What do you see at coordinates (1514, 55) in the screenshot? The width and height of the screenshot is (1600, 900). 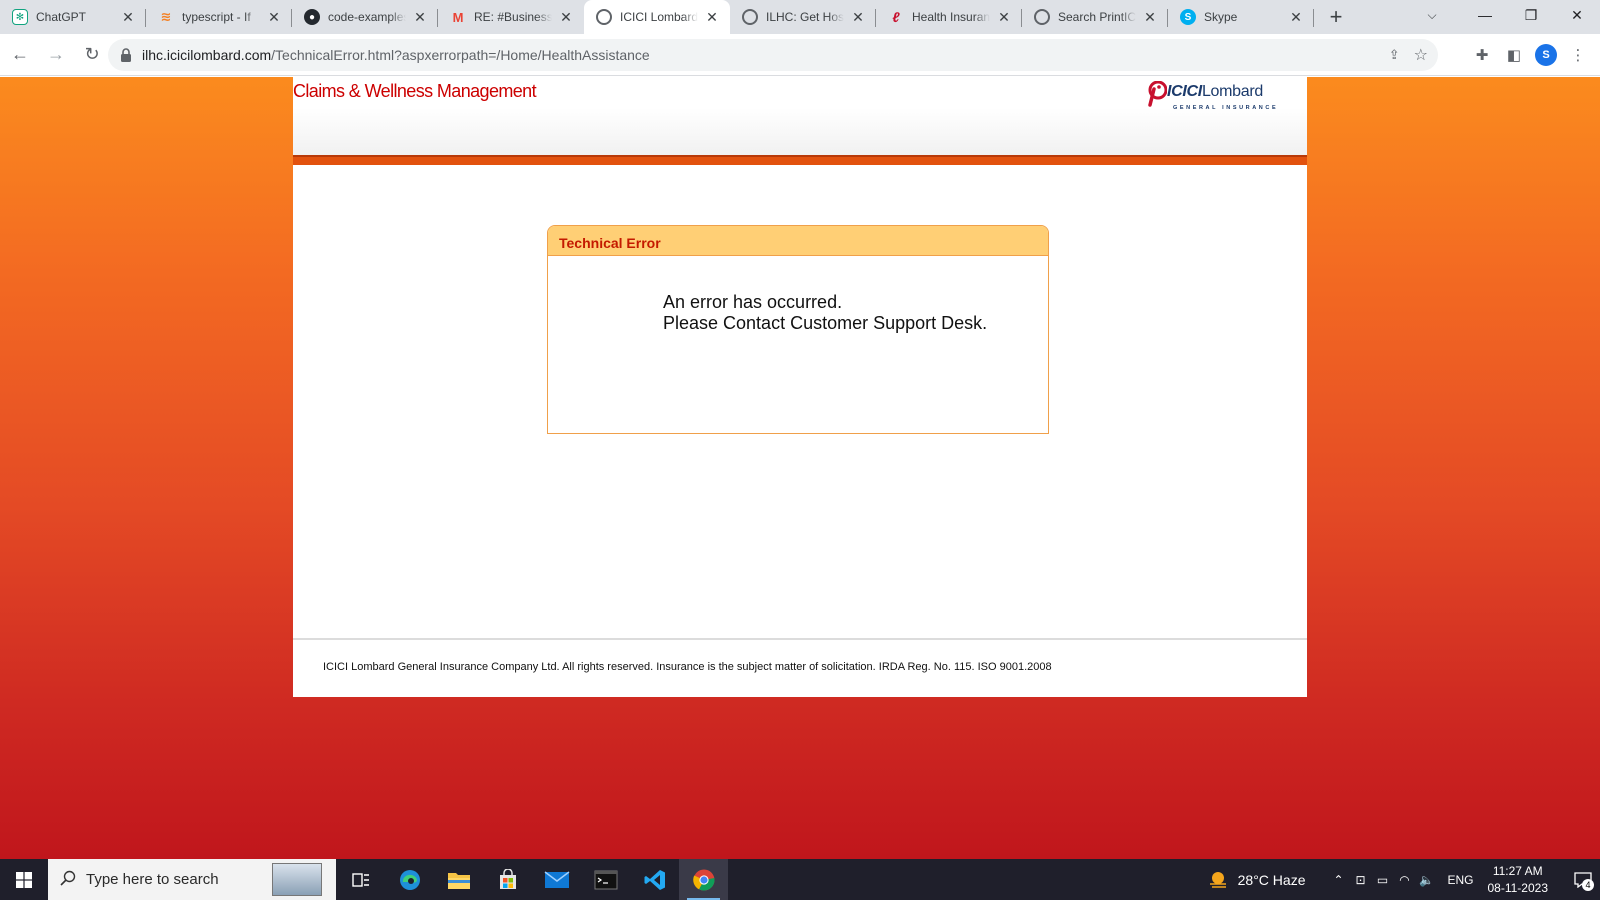 I see `side-panel-icon: ◧` at bounding box center [1514, 55].